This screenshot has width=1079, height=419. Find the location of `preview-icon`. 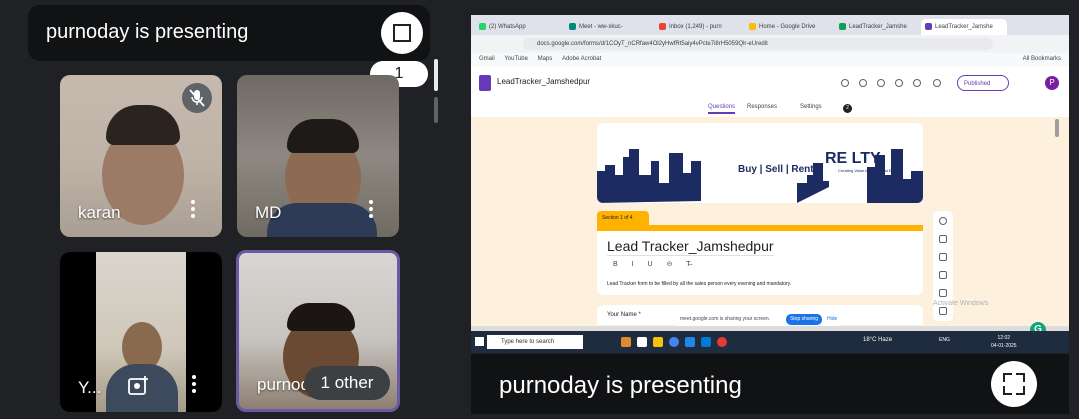

preview-icon is located at coordinates (863, 83).